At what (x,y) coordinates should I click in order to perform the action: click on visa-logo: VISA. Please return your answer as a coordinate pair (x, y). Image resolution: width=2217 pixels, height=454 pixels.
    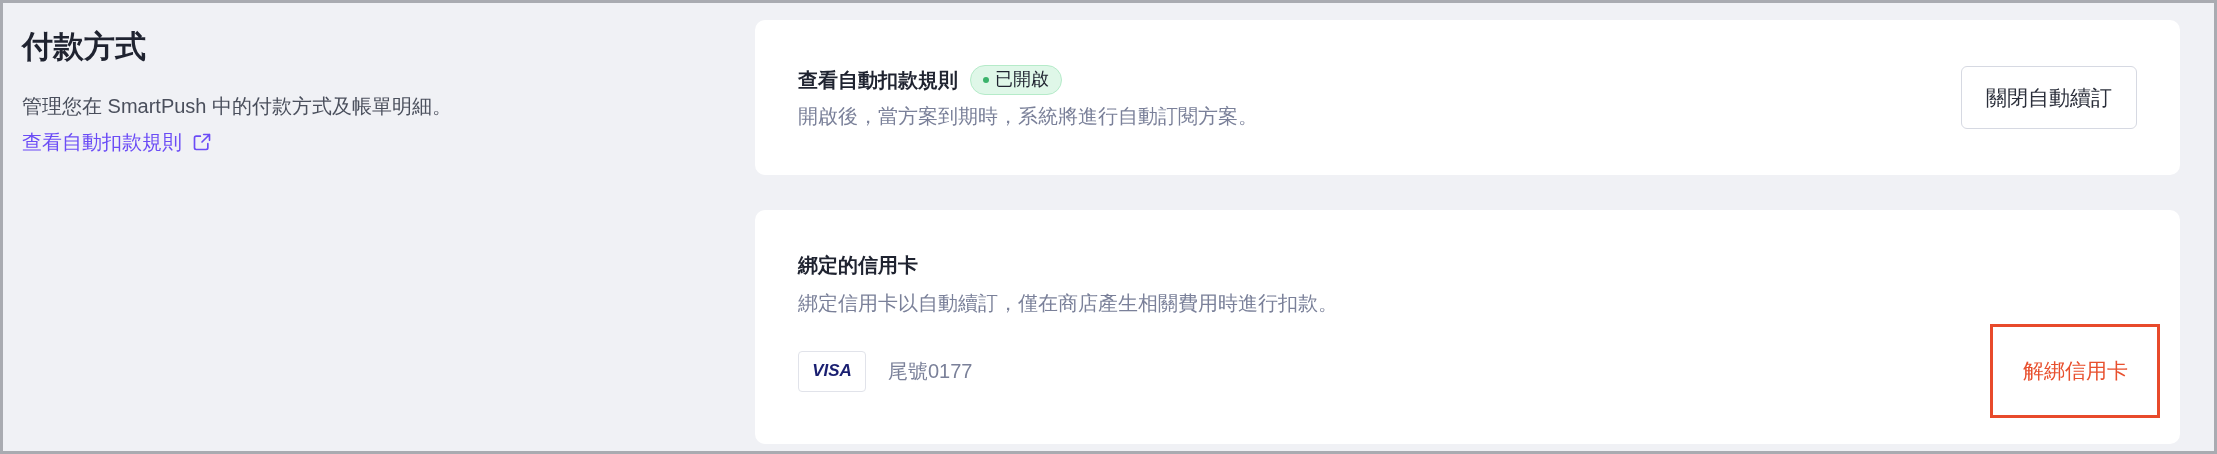
    Looking at the image, I should click on (832, 371).